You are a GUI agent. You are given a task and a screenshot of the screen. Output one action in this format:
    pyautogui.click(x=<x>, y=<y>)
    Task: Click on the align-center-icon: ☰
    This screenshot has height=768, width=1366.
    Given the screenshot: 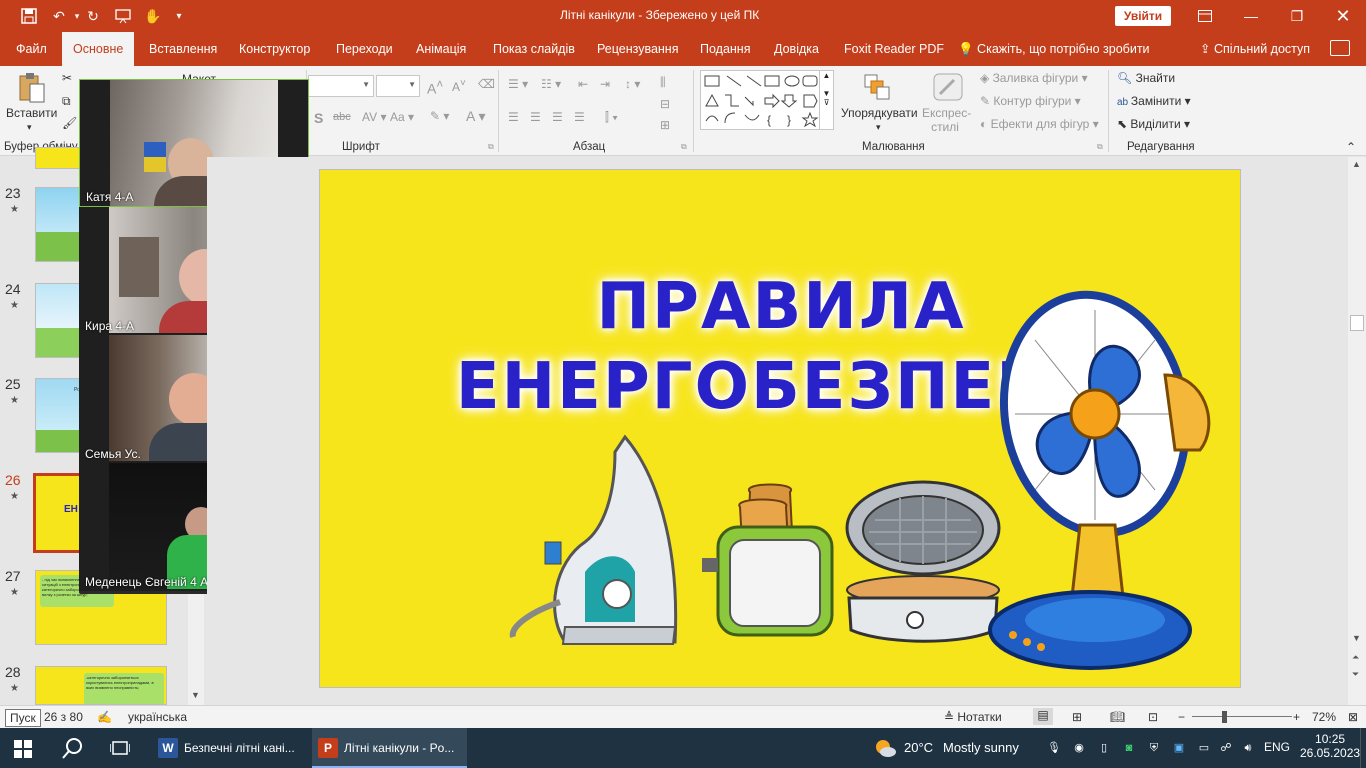 What is the action you would take?
    pyautogui.click(x=535, y=117)
    